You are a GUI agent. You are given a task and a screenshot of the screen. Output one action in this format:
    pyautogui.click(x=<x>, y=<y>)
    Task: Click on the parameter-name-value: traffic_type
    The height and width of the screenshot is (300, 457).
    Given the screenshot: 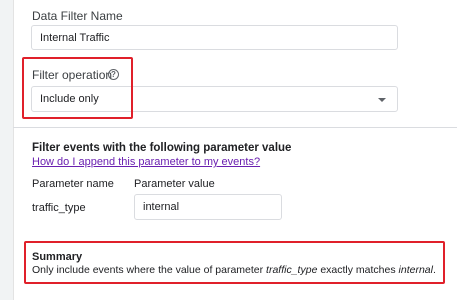 What is the action you would take?
    pyautogui.click(x=59, y=208)
    